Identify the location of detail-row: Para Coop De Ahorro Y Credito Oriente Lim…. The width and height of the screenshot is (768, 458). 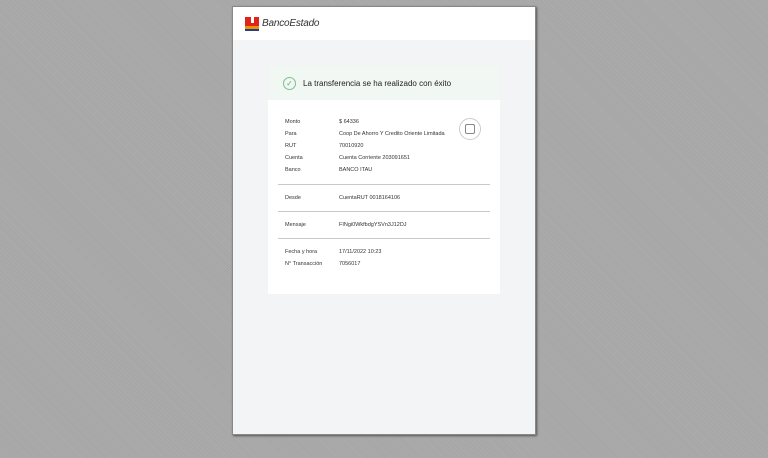
(384, 134).